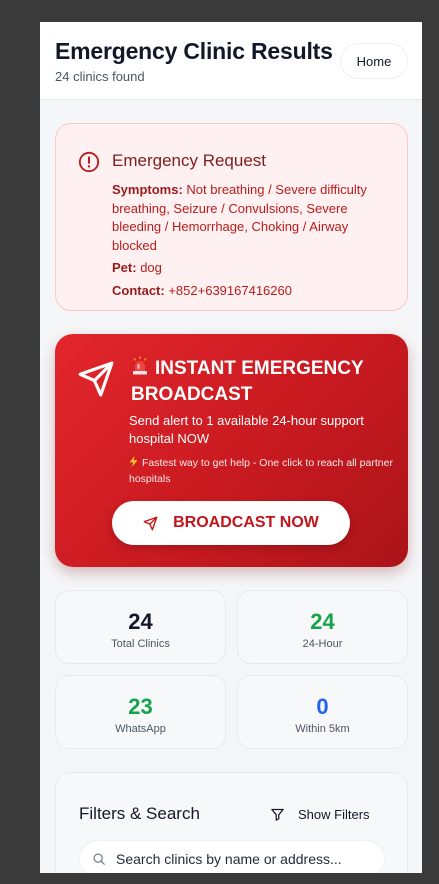  I want to click on broadcast-button-label: BROADCAST NOW, so click(246, 522).